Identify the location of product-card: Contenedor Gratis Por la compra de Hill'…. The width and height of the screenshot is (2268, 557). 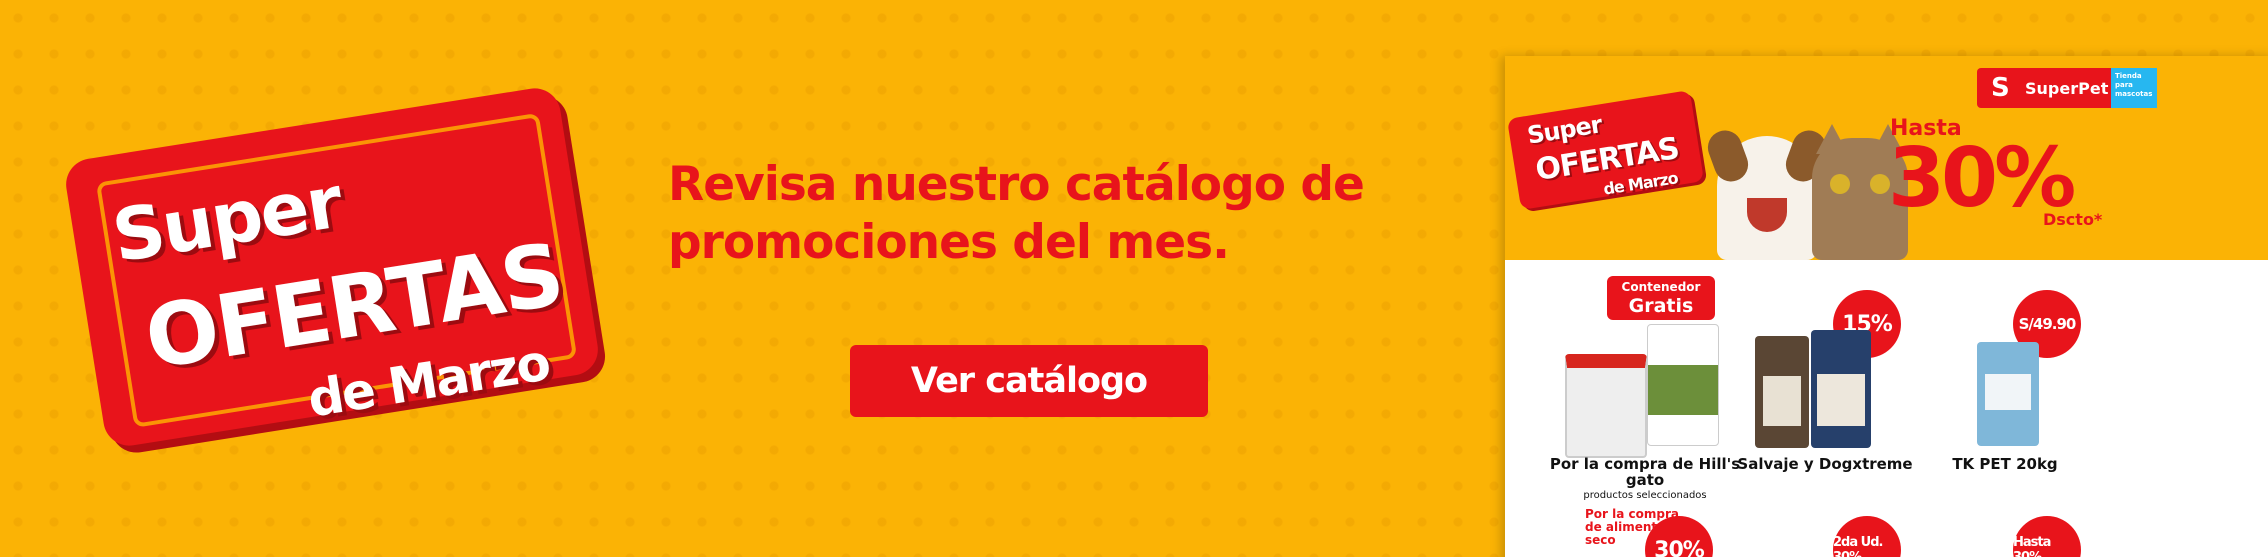
(1645, 395).